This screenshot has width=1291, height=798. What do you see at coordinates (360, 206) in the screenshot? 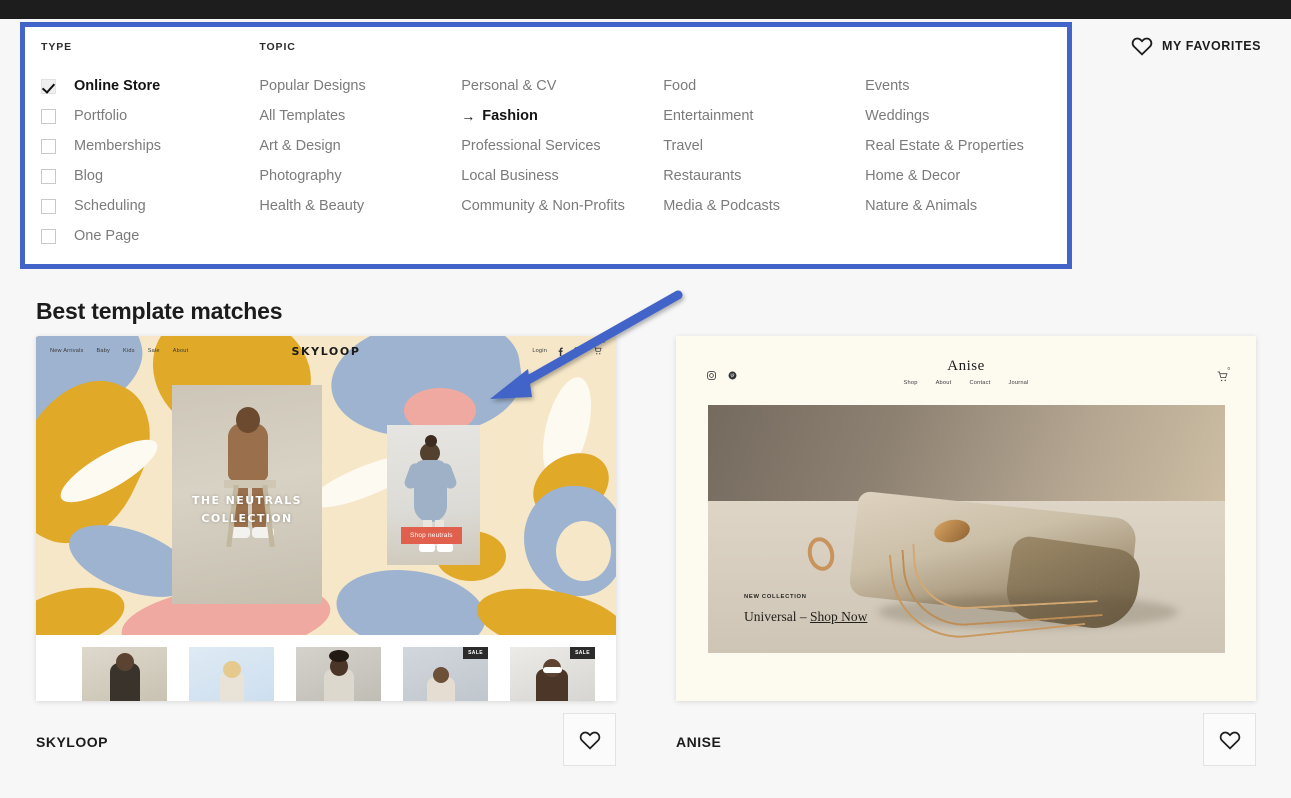
I see `filter-topic-health-beauty: Health & Beauty` at bounding box center [360, 206].